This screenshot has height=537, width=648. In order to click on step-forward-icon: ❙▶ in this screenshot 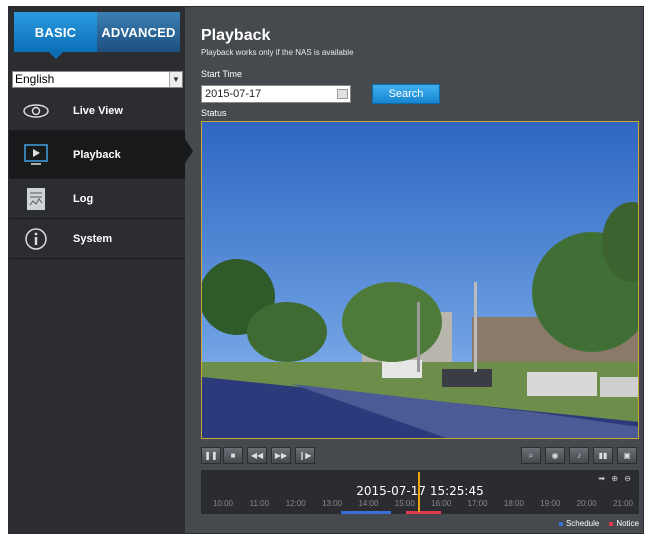, I will do `click(305, 455)`.